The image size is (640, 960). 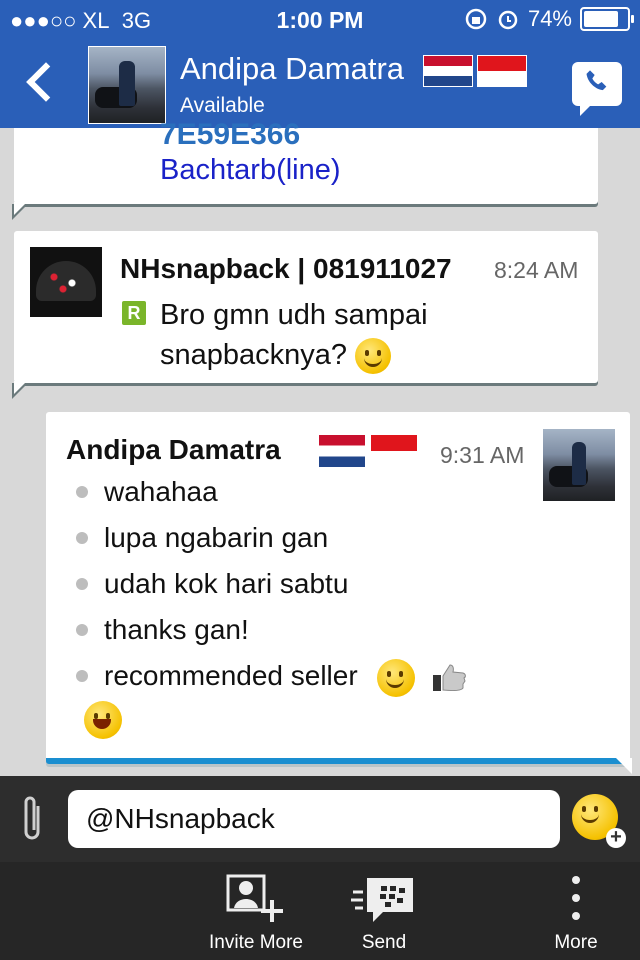 I want to click on phone-icon, so click(x=596, y=80).